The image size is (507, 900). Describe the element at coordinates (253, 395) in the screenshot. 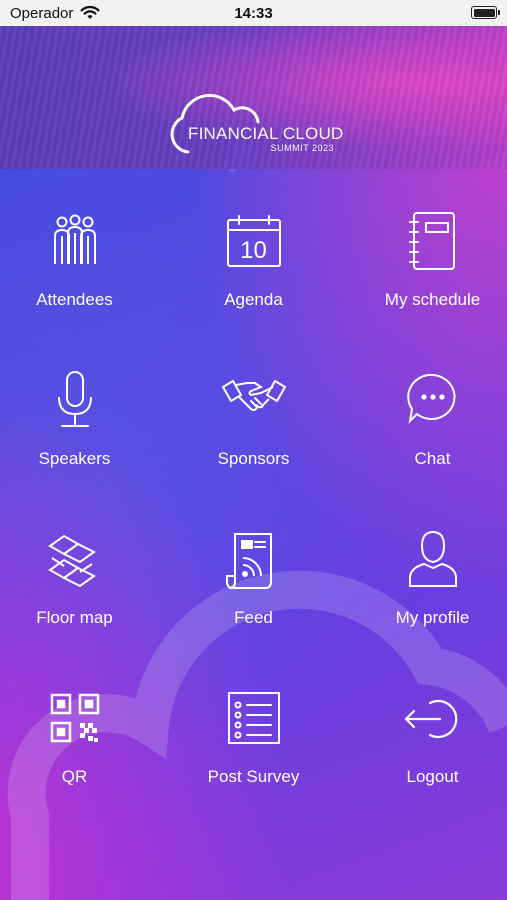

I see `handshake-icon` at that location.